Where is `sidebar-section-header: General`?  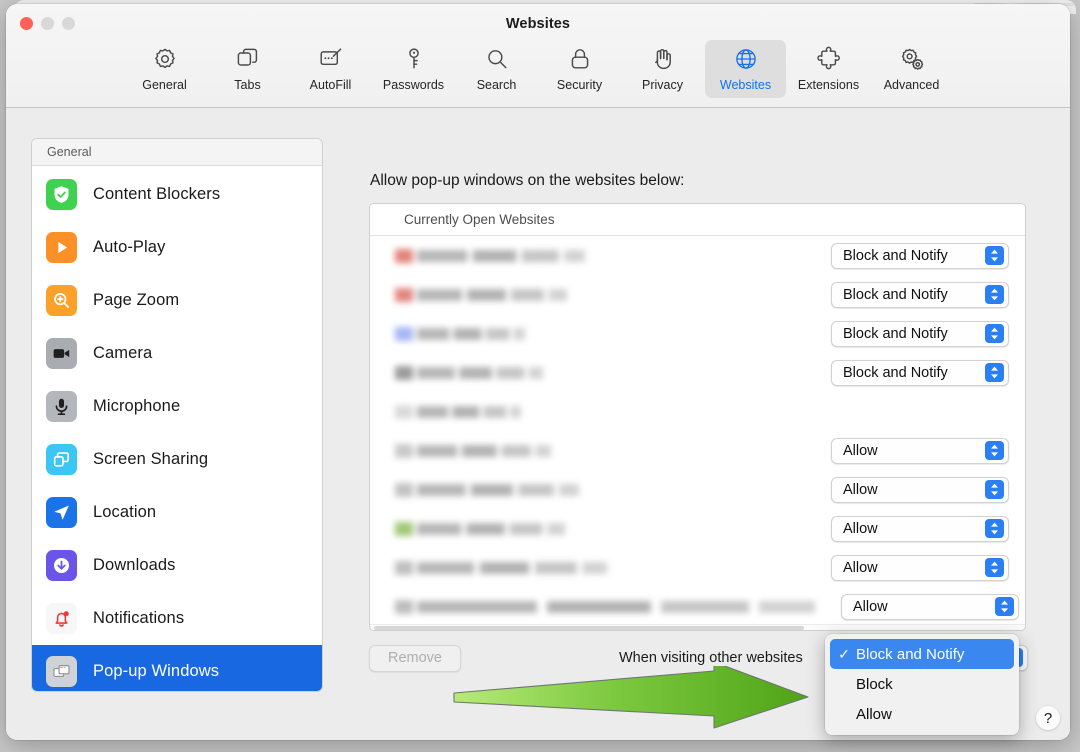 sidebar-section-header: General is located at coordinates (177, 152).